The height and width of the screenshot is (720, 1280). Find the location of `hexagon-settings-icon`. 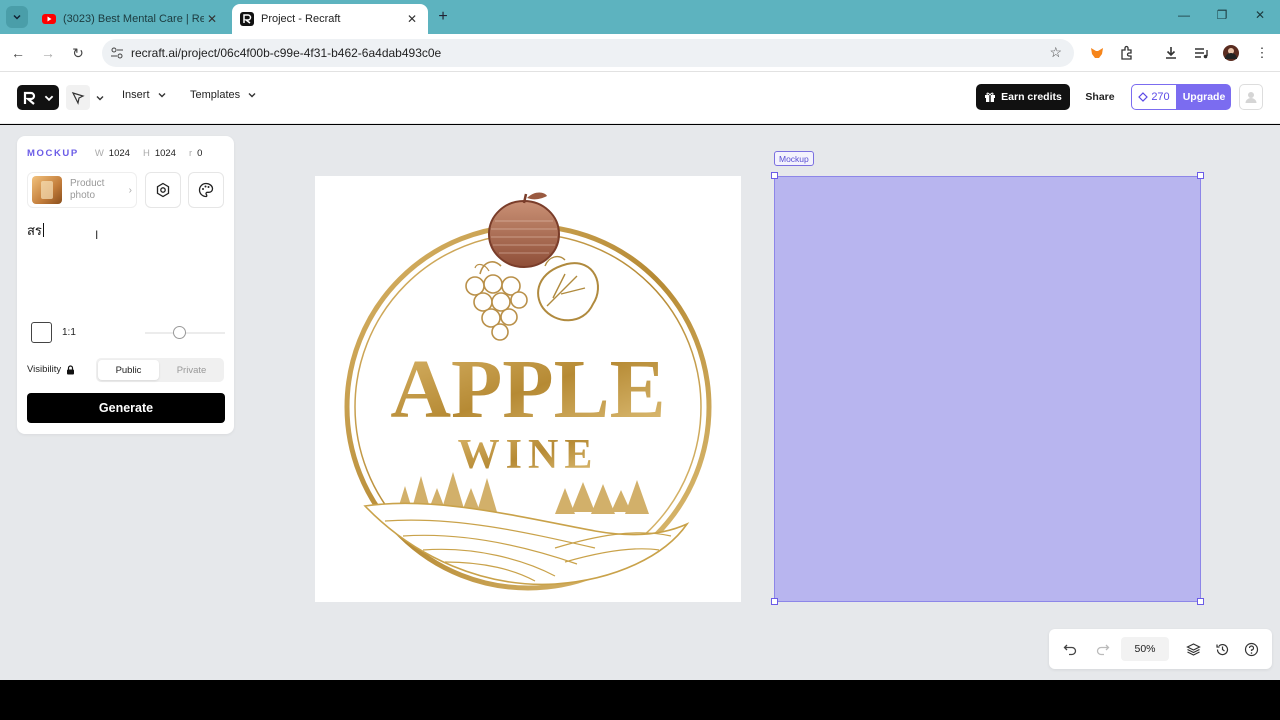

hexagon-settings-icon is located at coordinates (163, 190).